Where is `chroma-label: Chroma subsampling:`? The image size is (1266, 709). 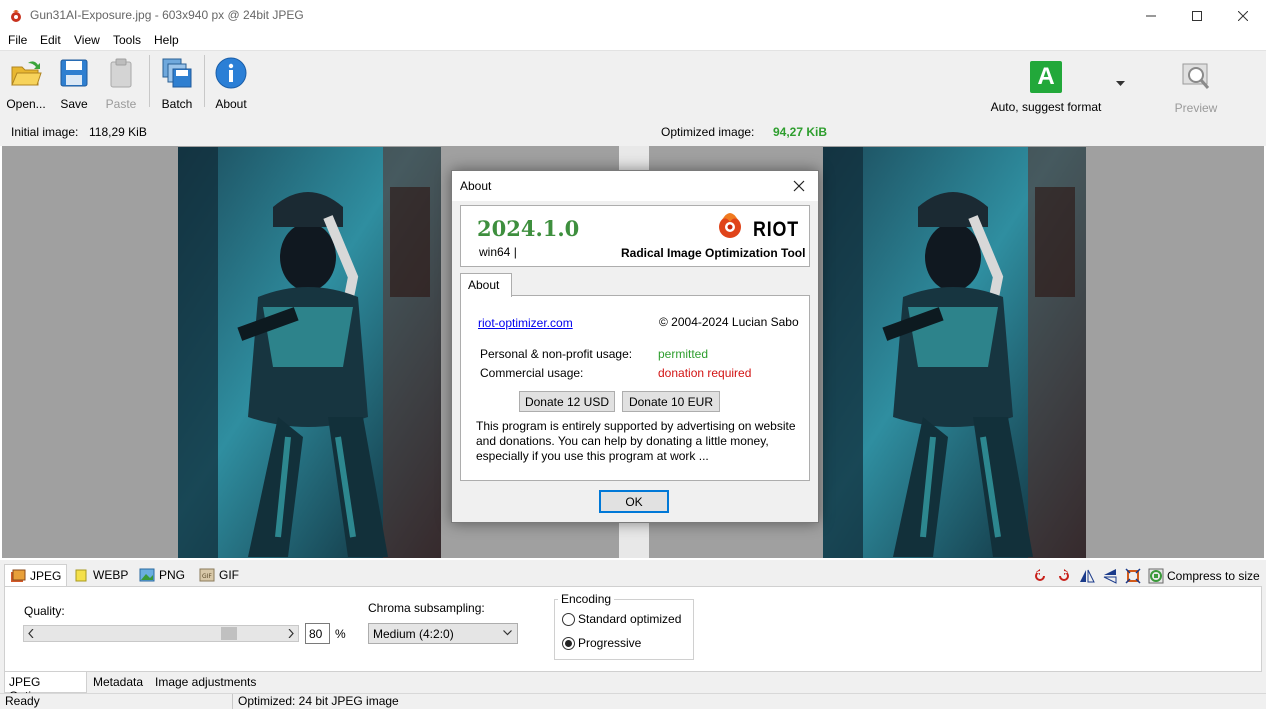 chroma-label: Chroma subsampling: is located at coordinates (426, 608).